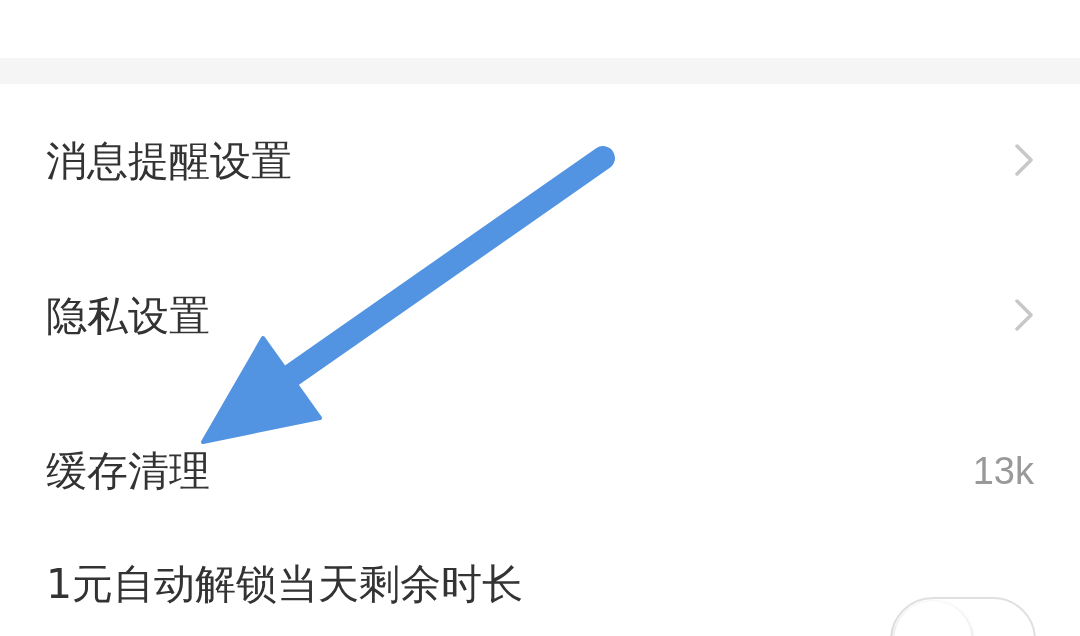 The image size is (1080, 636). Describe the element at coordinates (128, 316) in the screenshot. I see `setting-label: 隐私设置` at that location.